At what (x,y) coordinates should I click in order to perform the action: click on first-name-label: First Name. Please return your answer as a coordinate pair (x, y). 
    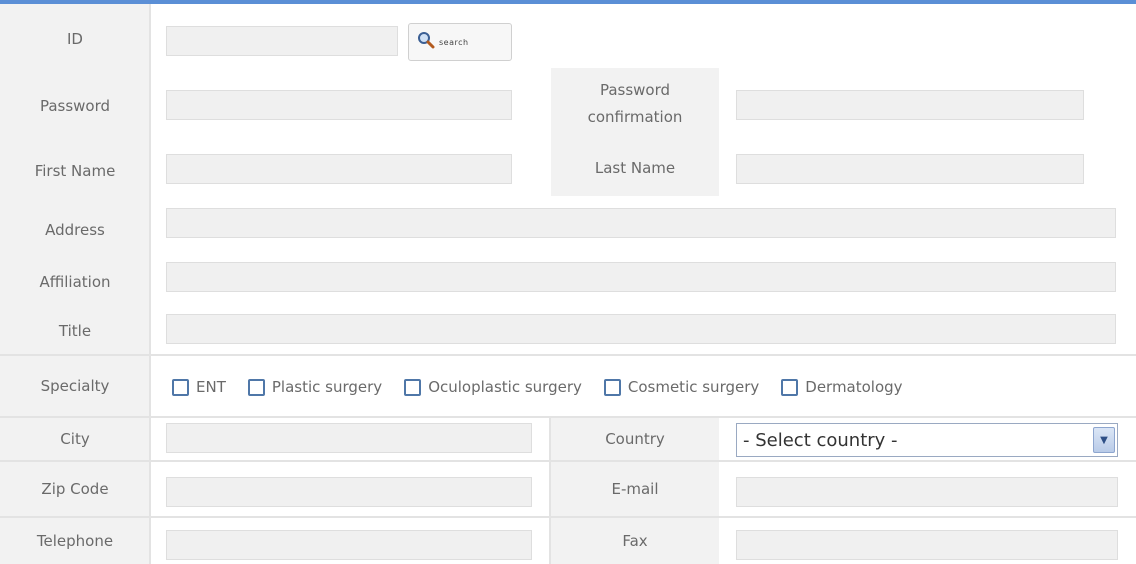
    Looking at the image, I should click on (75, 171).